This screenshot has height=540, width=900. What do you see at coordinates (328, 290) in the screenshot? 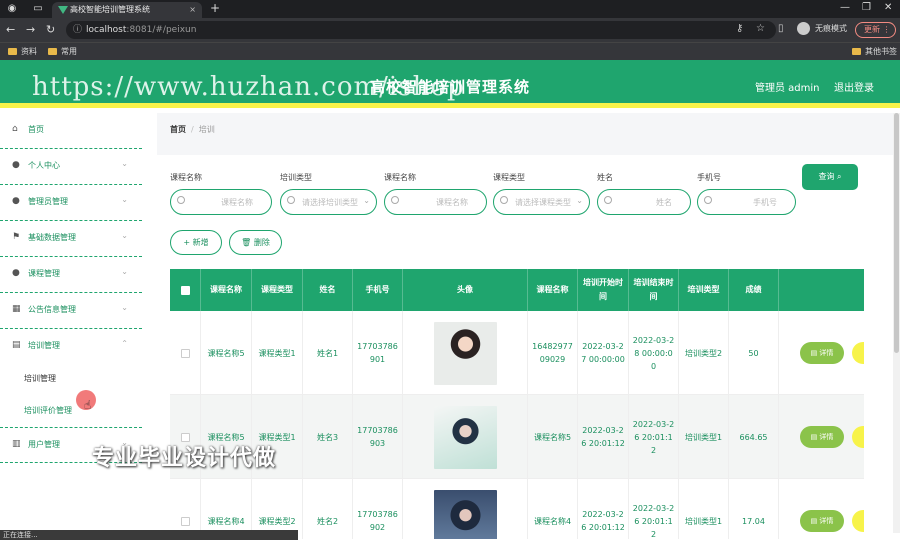
I see `col-name: 姓名` at bounding box center [328, 290].